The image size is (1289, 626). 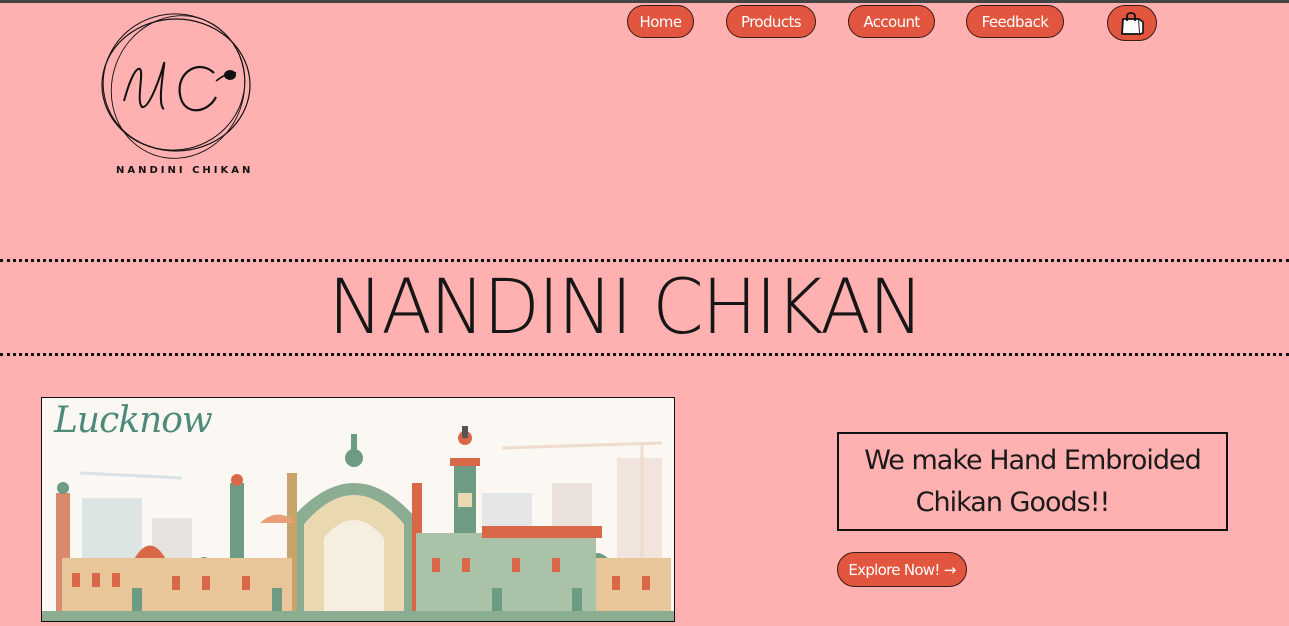 What do you see at coordinates (771, 21) in the screenshot?
I see `nav-products-button: Products` at bounding box center [771, 21].